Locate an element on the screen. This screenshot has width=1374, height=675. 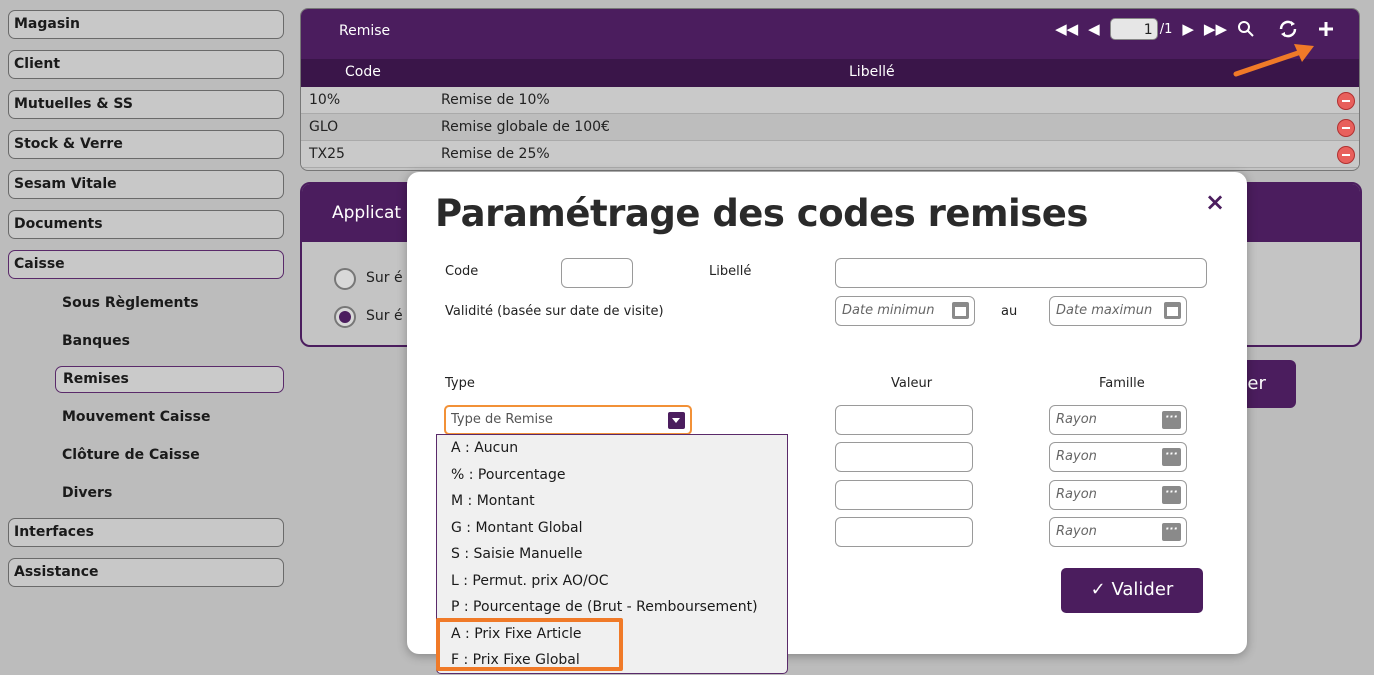
table-row: 10% Remise de 10% is located at coordinates (830, 100).